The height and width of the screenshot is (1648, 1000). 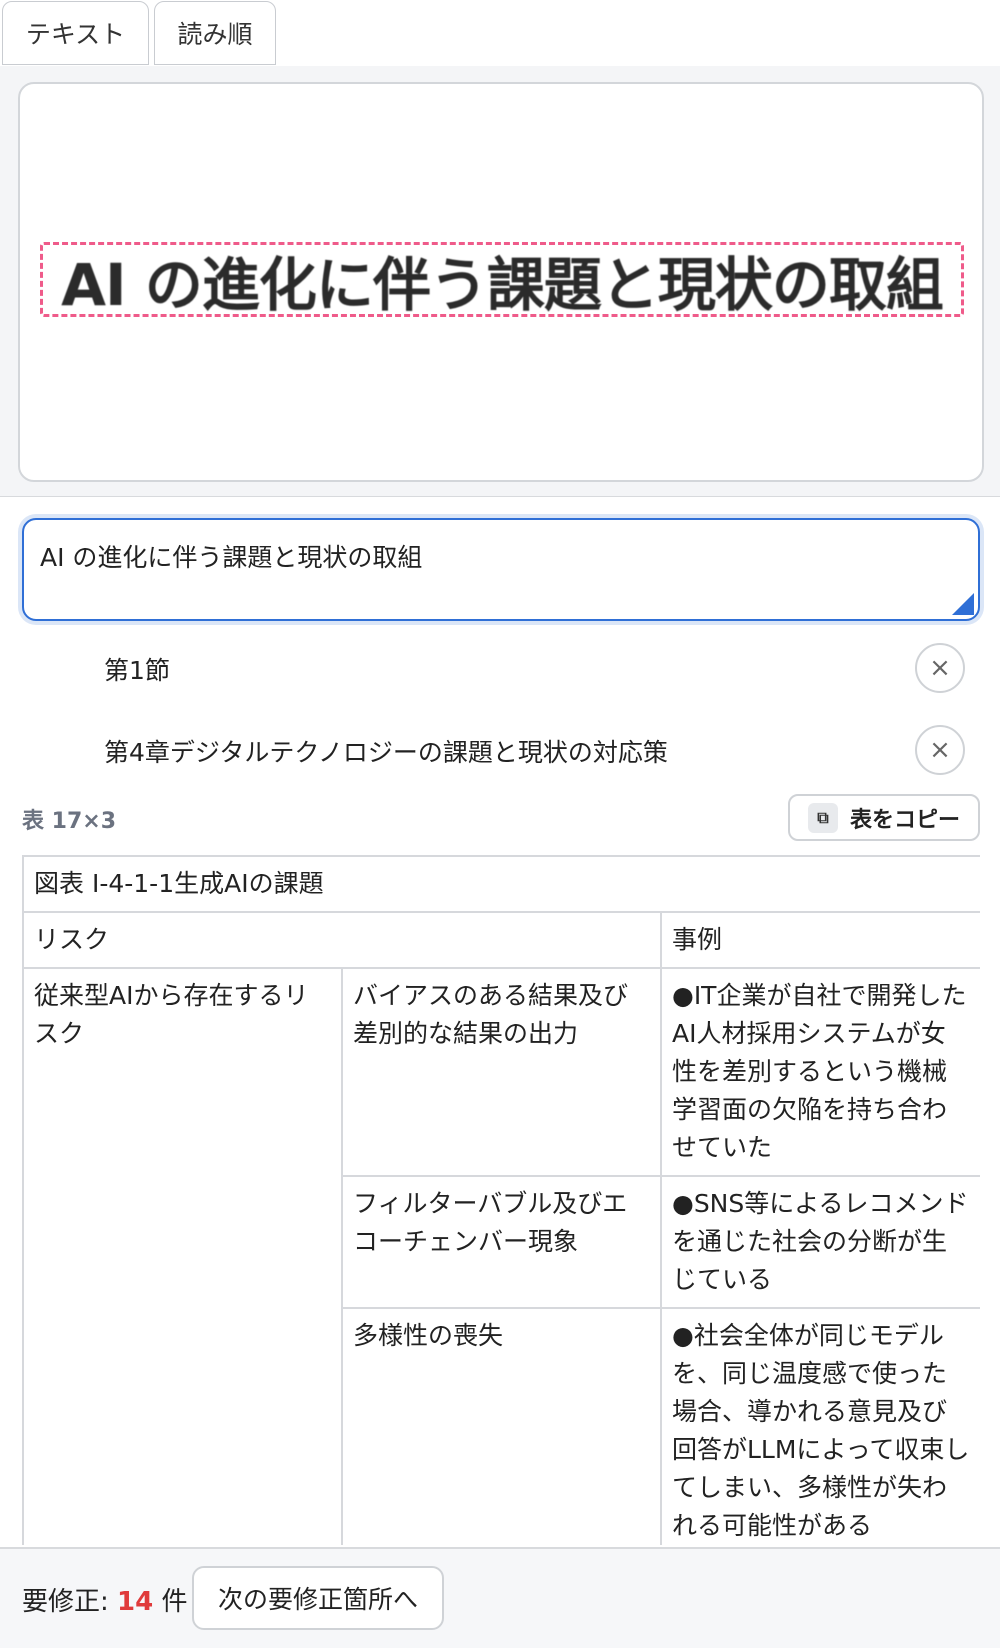 I want to click on hierarchy-item: 第4章デジタルテクノロジーの課題と現状の対応策 ×, so click(x=500, y=750).